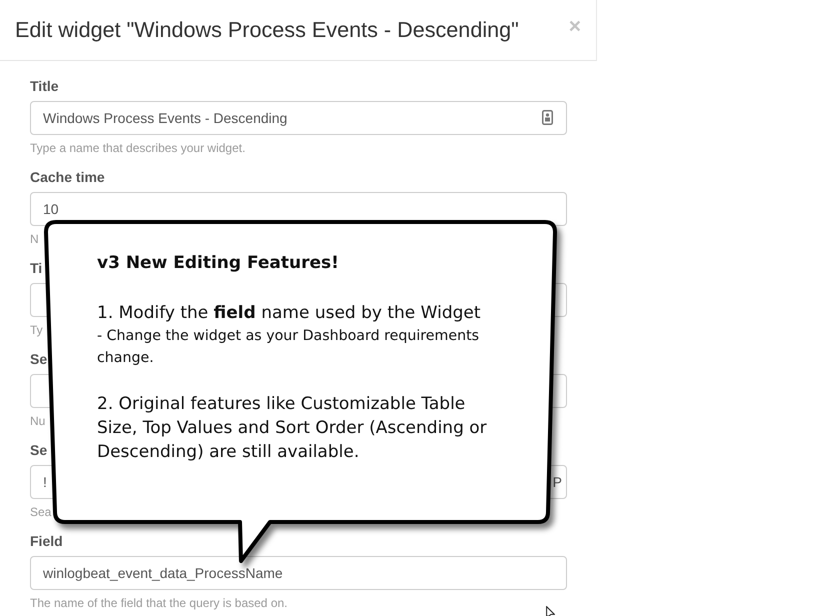 The width and height of the screenshot is (836, 616). I want to click on field-label: Ti, so click(36, 268).